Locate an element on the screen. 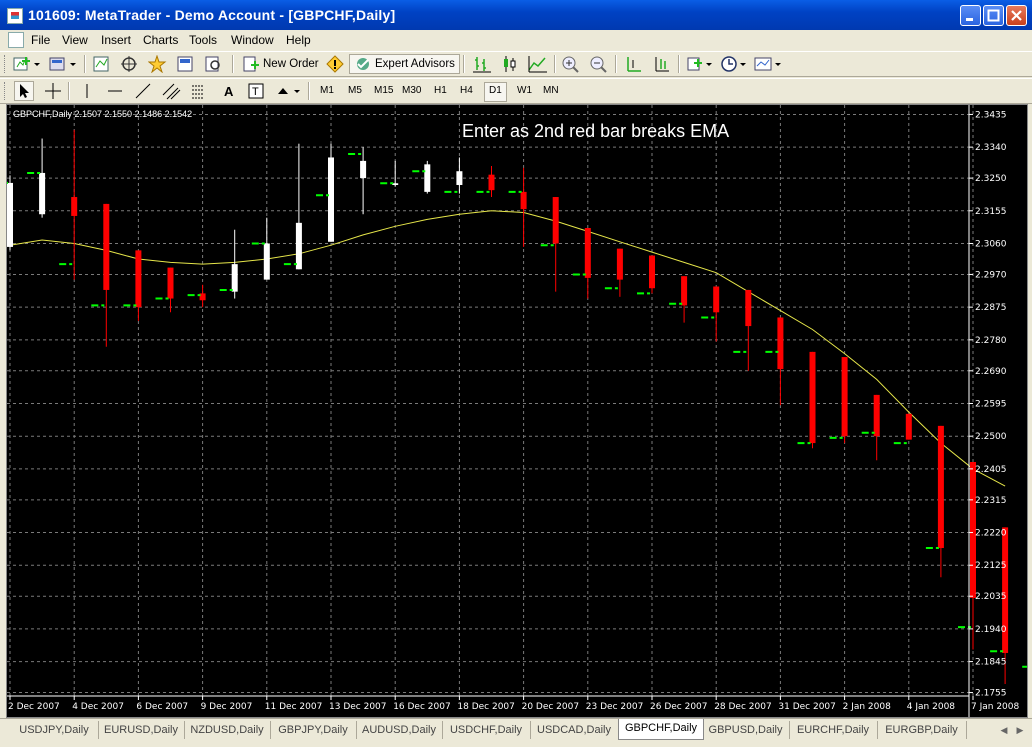 Image resolution: width=1032 pixels, height=747 pixels. tab-gbpchf: GBPCHF,Daily is located at coordinates (661, 729).